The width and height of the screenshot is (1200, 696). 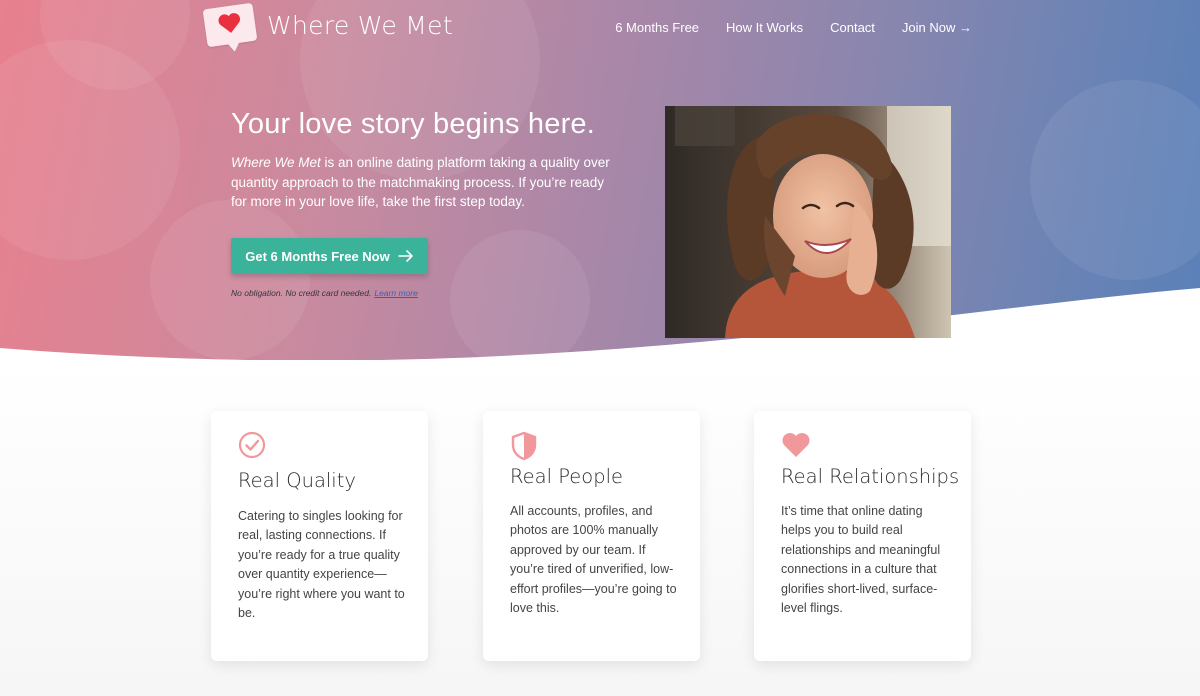 I want to click on cta-label: Get 6 Months Free Now, so click(x=317, y=256).